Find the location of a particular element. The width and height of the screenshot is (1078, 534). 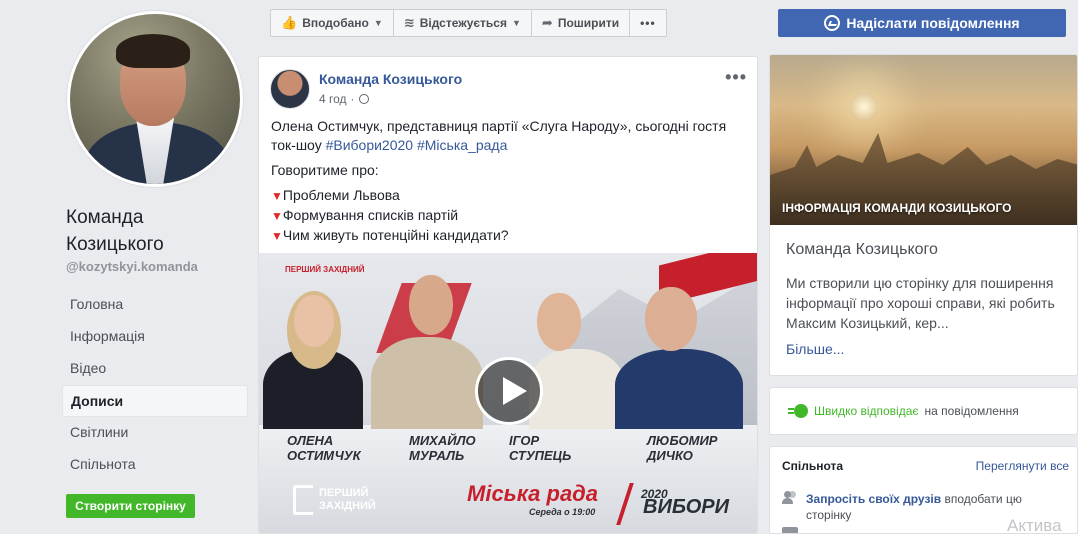

nav-item-posts: Дописи is located at coordinates (155, 401).